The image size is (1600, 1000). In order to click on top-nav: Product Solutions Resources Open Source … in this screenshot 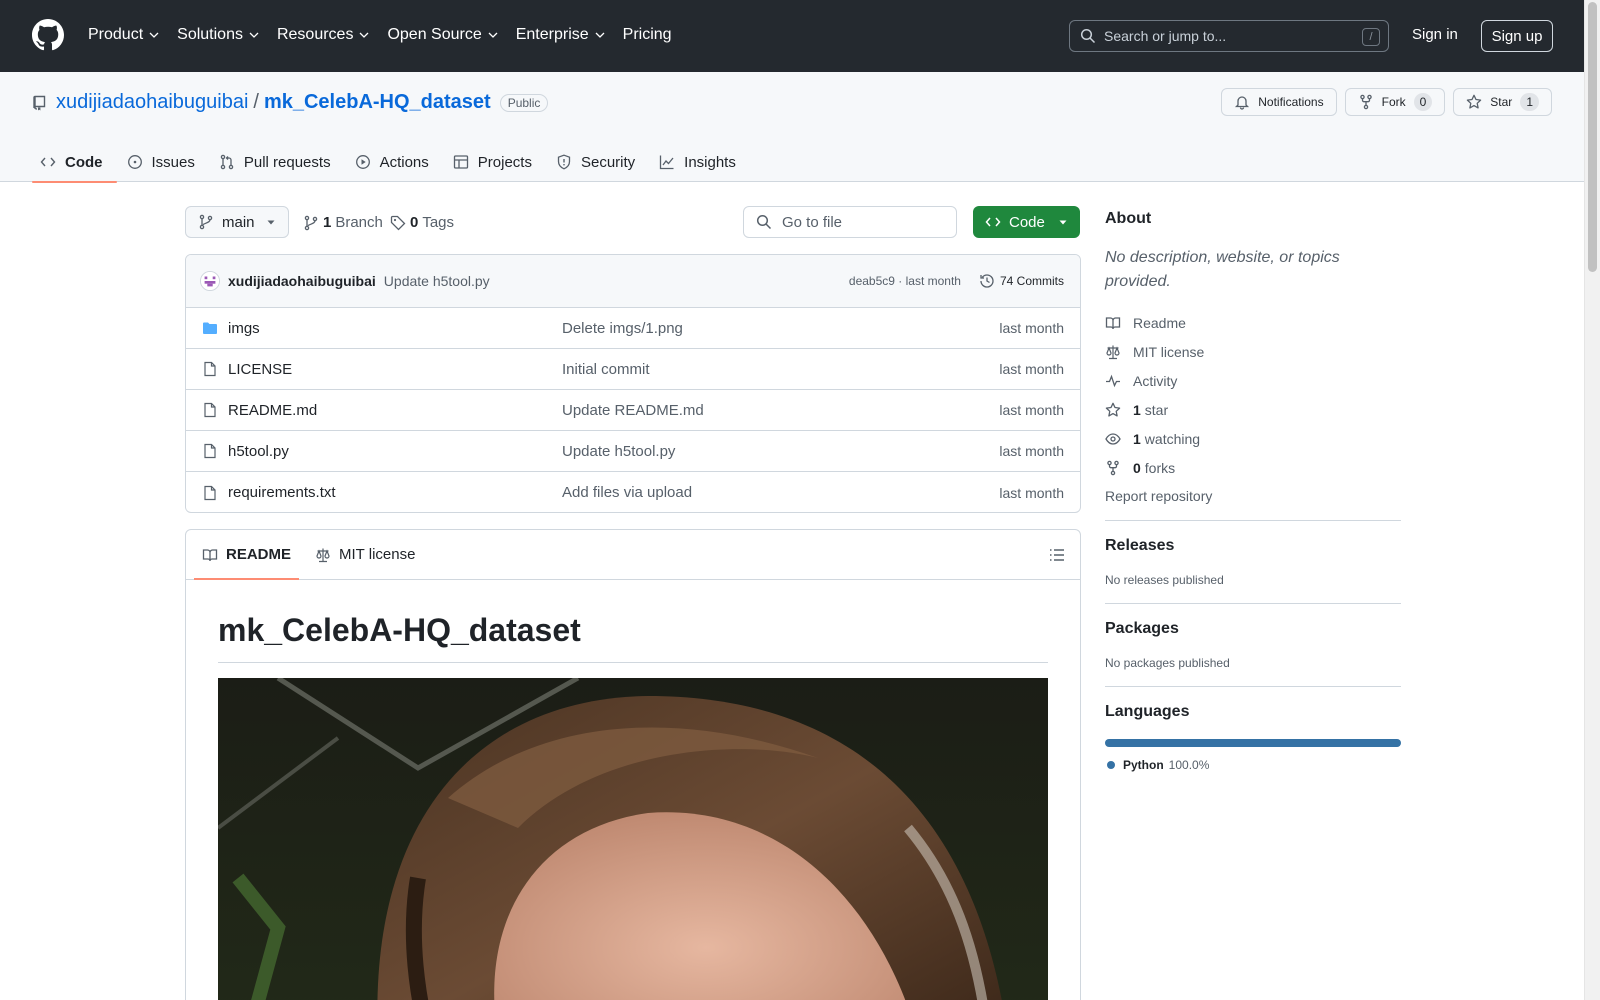, I will do `click(380, 35)`.